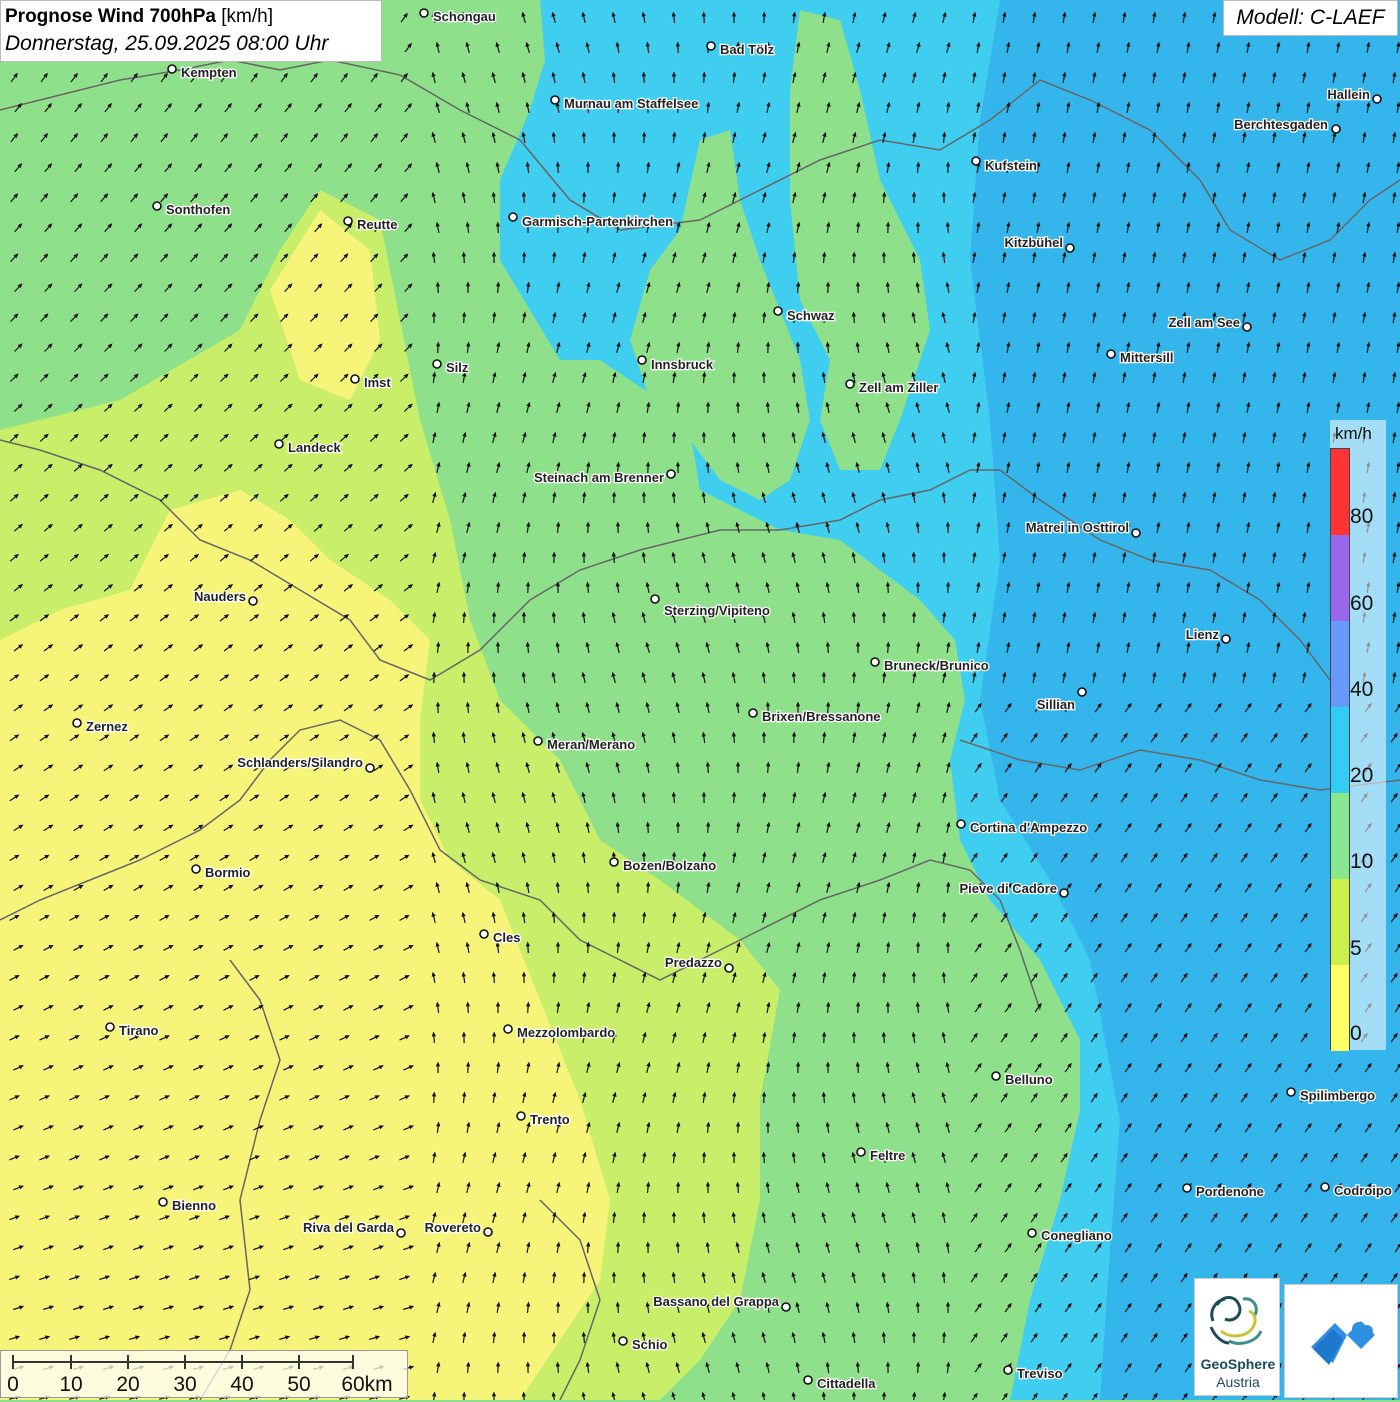 The image size is (1400, 1402). Describe the element at coordinates (107, 726) in the screenshot. I see `city-label: Zernez` at that location.